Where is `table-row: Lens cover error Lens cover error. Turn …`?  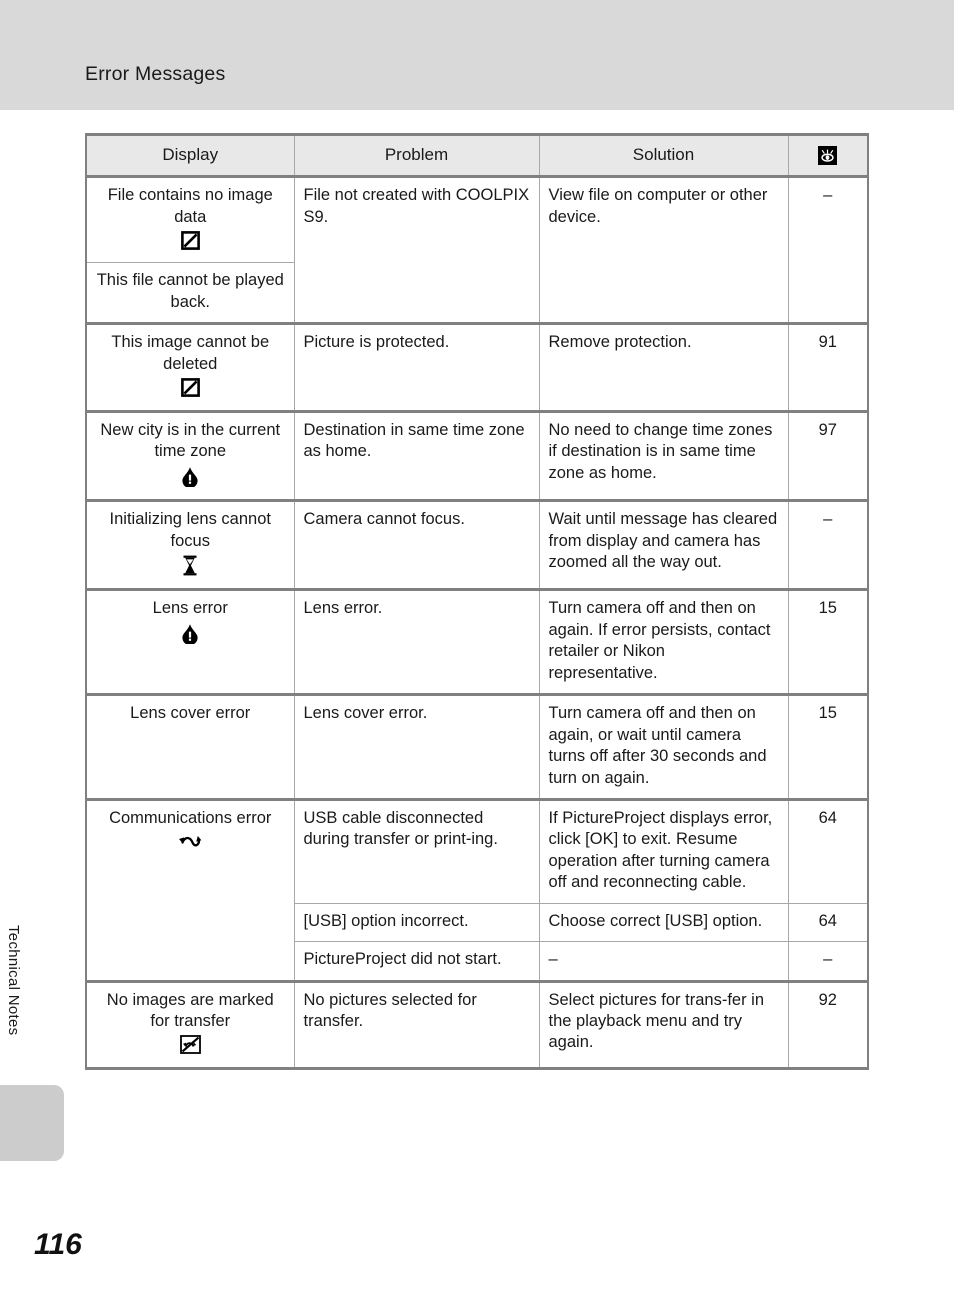
table-row: Lens cover error Lens cover error. Turn … is located at coordinates (477, 747).